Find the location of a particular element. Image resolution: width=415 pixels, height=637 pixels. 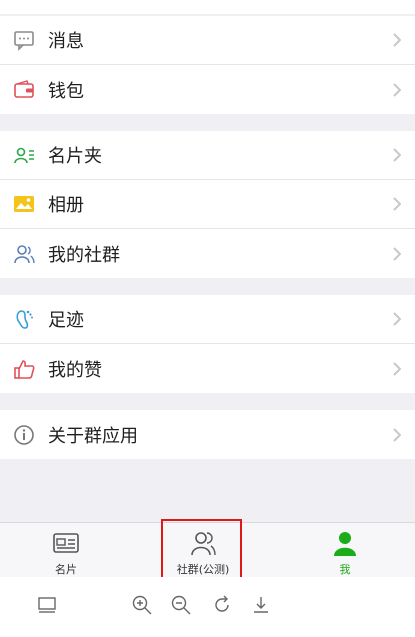

menu-item-my-likes: 我的赞 is located at coordinates (207, 368).